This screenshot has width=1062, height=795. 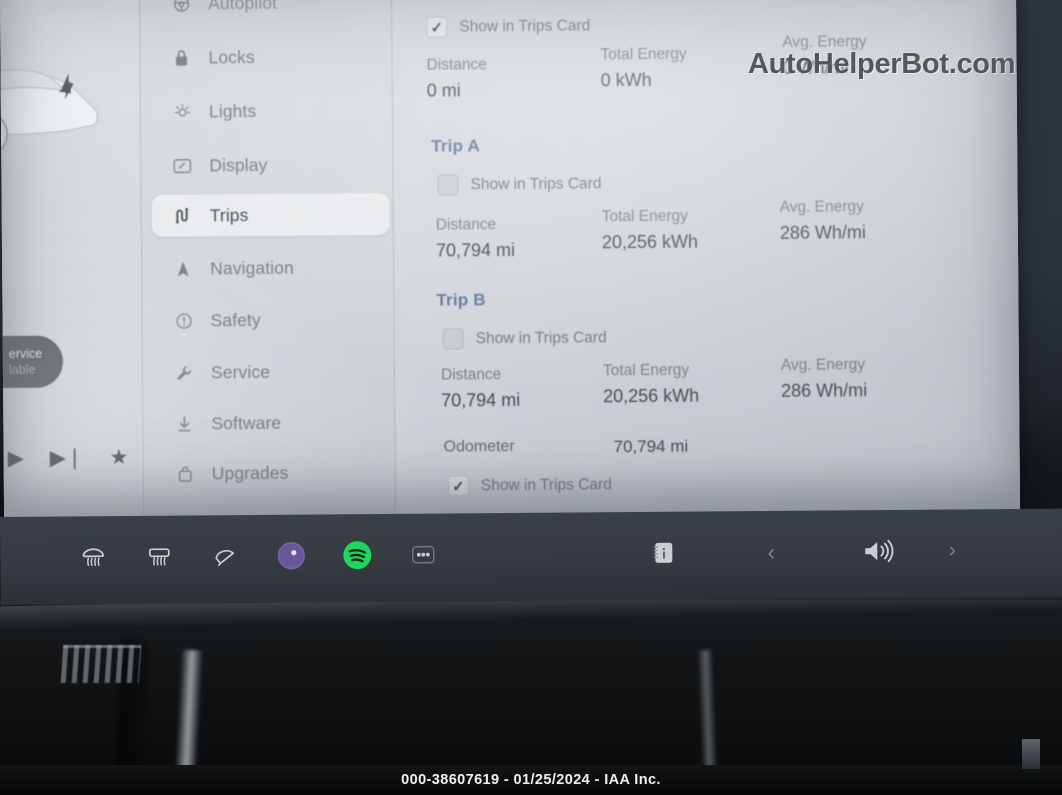 I want to click on stat-value: 70,794 mi, so click(x=475, y=250).